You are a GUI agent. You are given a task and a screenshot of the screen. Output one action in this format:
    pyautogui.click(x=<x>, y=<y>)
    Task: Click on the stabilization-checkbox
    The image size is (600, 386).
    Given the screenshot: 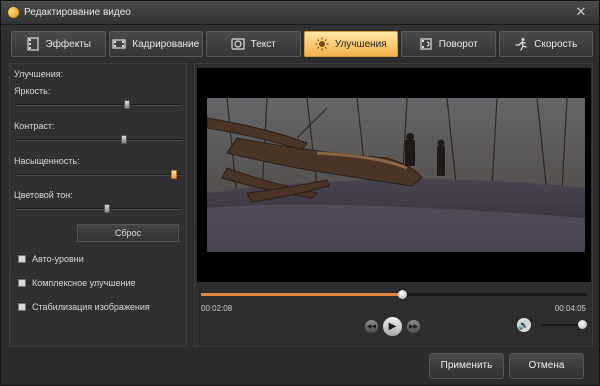 What is the action you would take?
    pyautogui.click(x=22, y=307)
    